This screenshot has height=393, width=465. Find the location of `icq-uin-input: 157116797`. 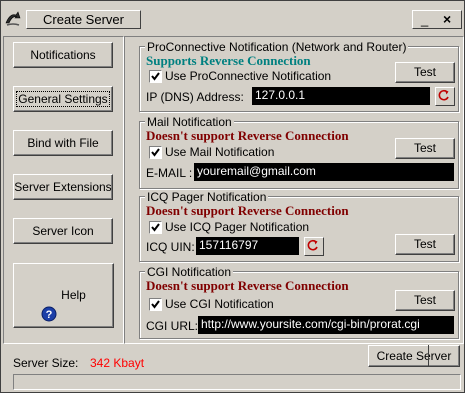

icq-uin-input: 157116797 is located at coordinates (247, 246).